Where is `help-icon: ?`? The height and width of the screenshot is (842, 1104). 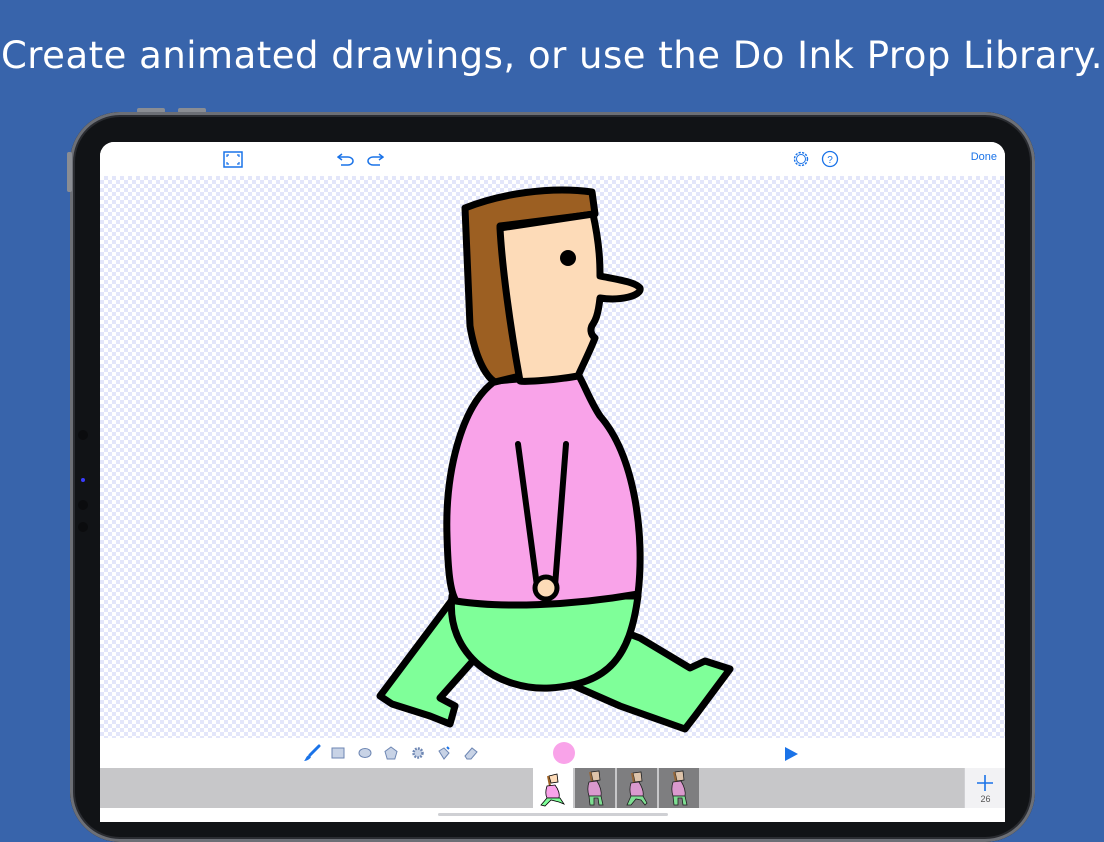 help-icon: ? is located at coordinates (830, 159).